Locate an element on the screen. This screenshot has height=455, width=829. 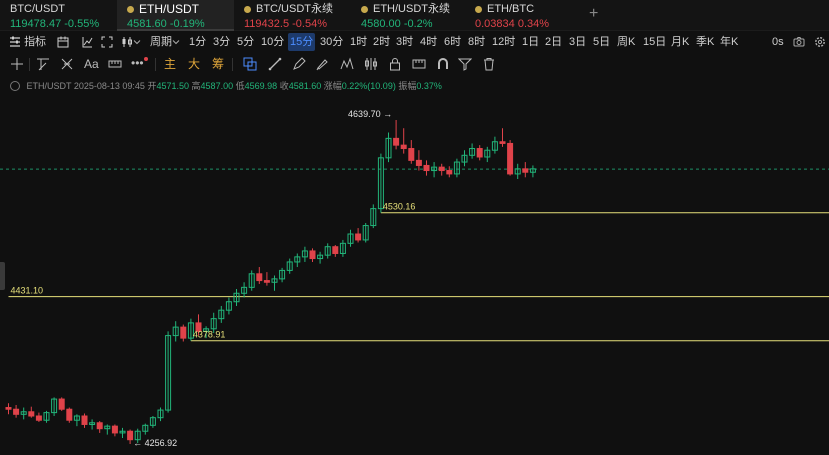
pen-tool is located at coordinates (299, 64).